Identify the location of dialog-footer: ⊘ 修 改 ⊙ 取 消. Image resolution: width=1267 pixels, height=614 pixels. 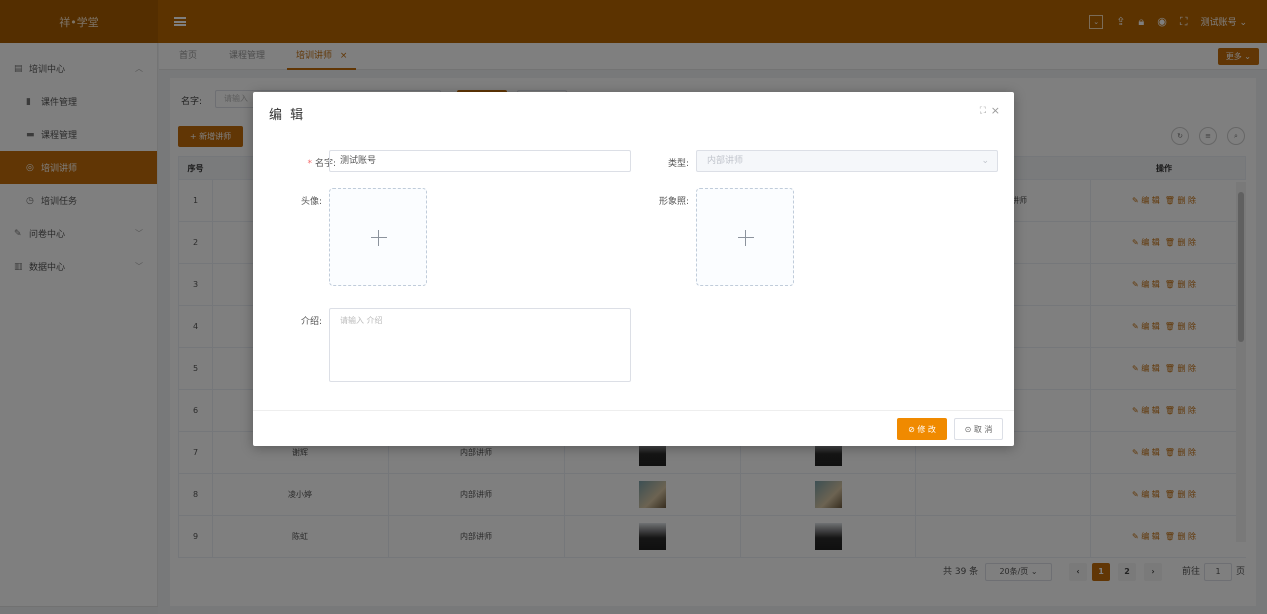
(633, 428).